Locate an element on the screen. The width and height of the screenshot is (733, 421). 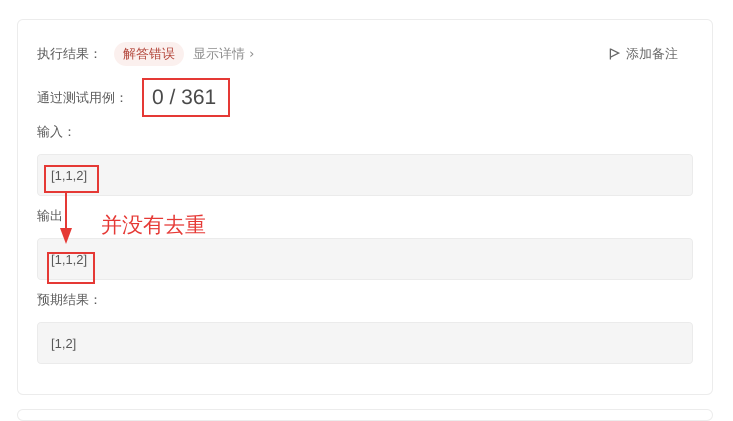
field-label: 输入： is located at coordinates (56, 133).